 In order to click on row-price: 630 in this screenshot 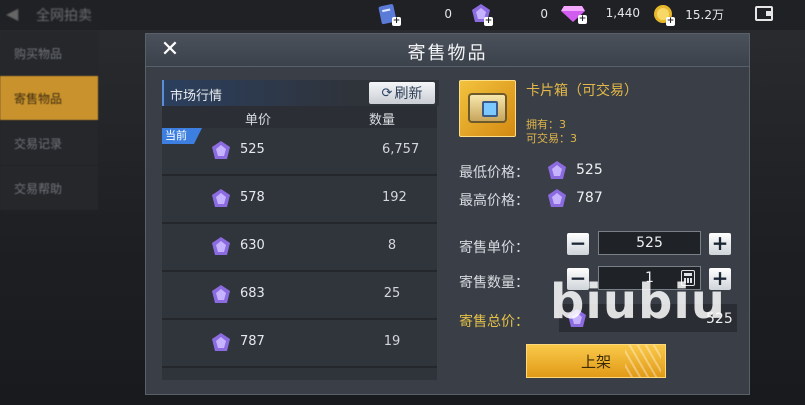, I will do `click(252, 245)`.